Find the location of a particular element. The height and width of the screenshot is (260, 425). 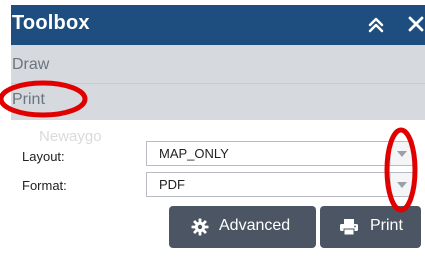

layout-select-value: MAP_ONLY is located at coordinates (194, 153).